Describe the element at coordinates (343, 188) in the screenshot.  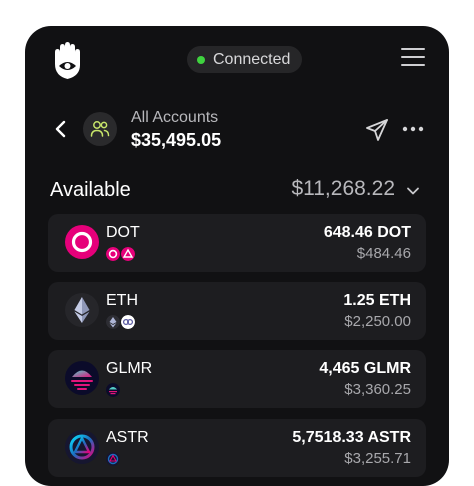
I see `available-amount: $11,268.22` at that location.